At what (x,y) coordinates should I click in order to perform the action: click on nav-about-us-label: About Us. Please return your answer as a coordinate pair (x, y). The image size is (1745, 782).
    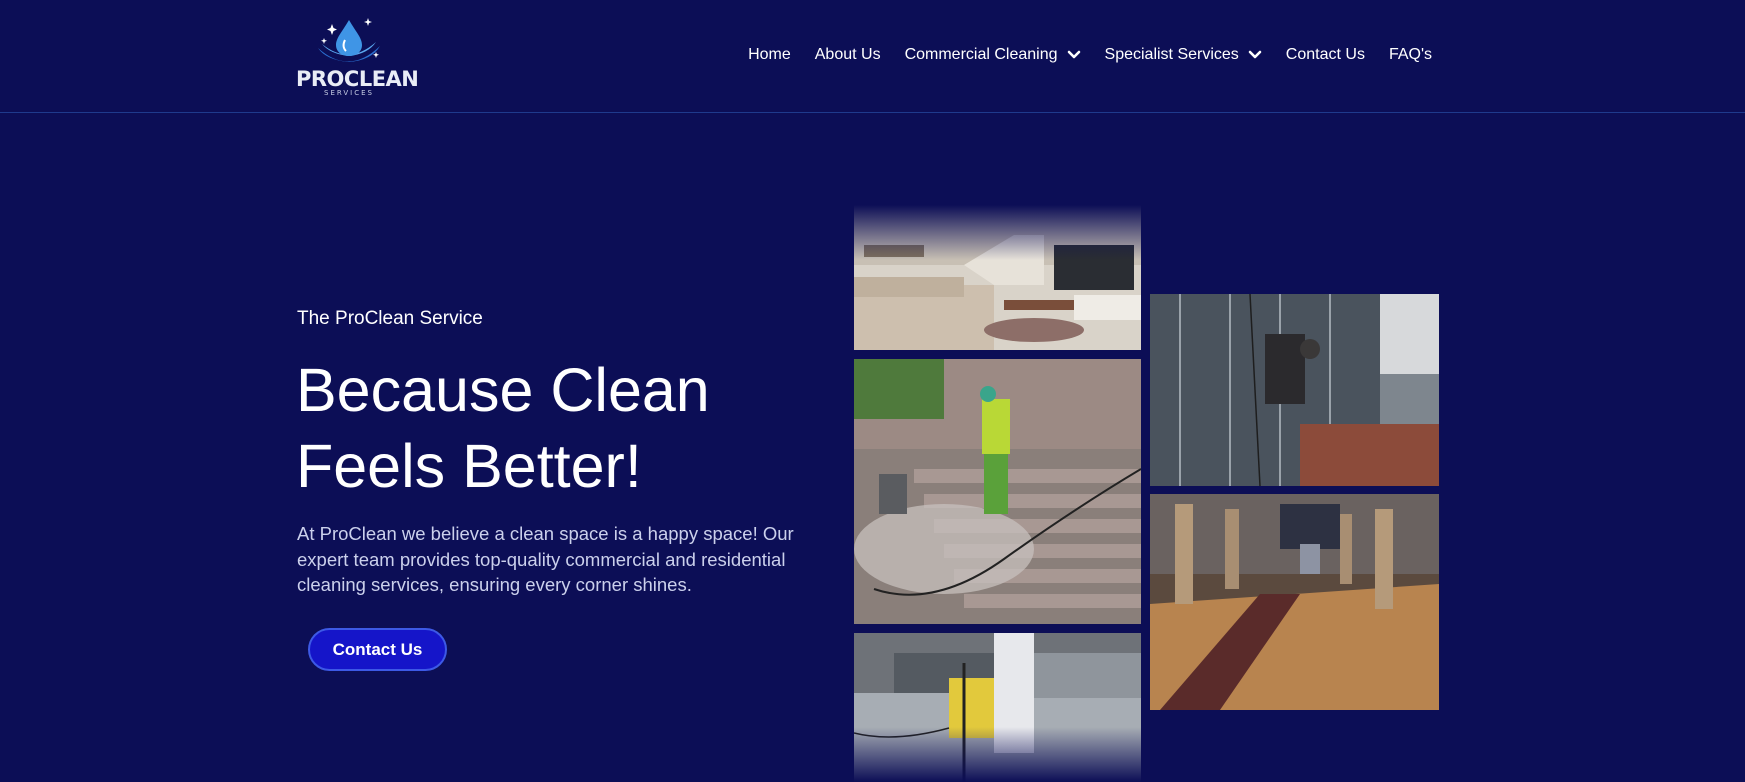
    Looking at the image, I should click on (847, 54).